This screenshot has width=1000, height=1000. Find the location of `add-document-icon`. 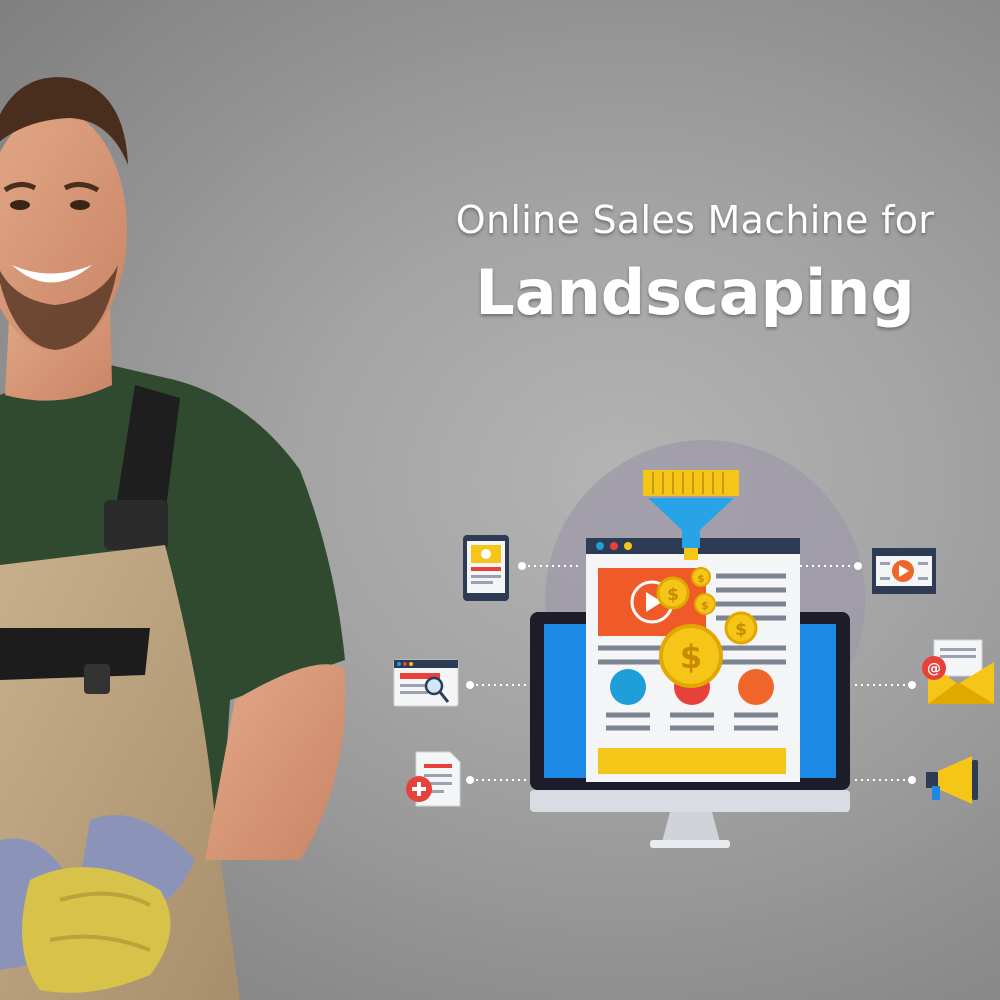

add-document-icon is located at coordinates (433, 779).